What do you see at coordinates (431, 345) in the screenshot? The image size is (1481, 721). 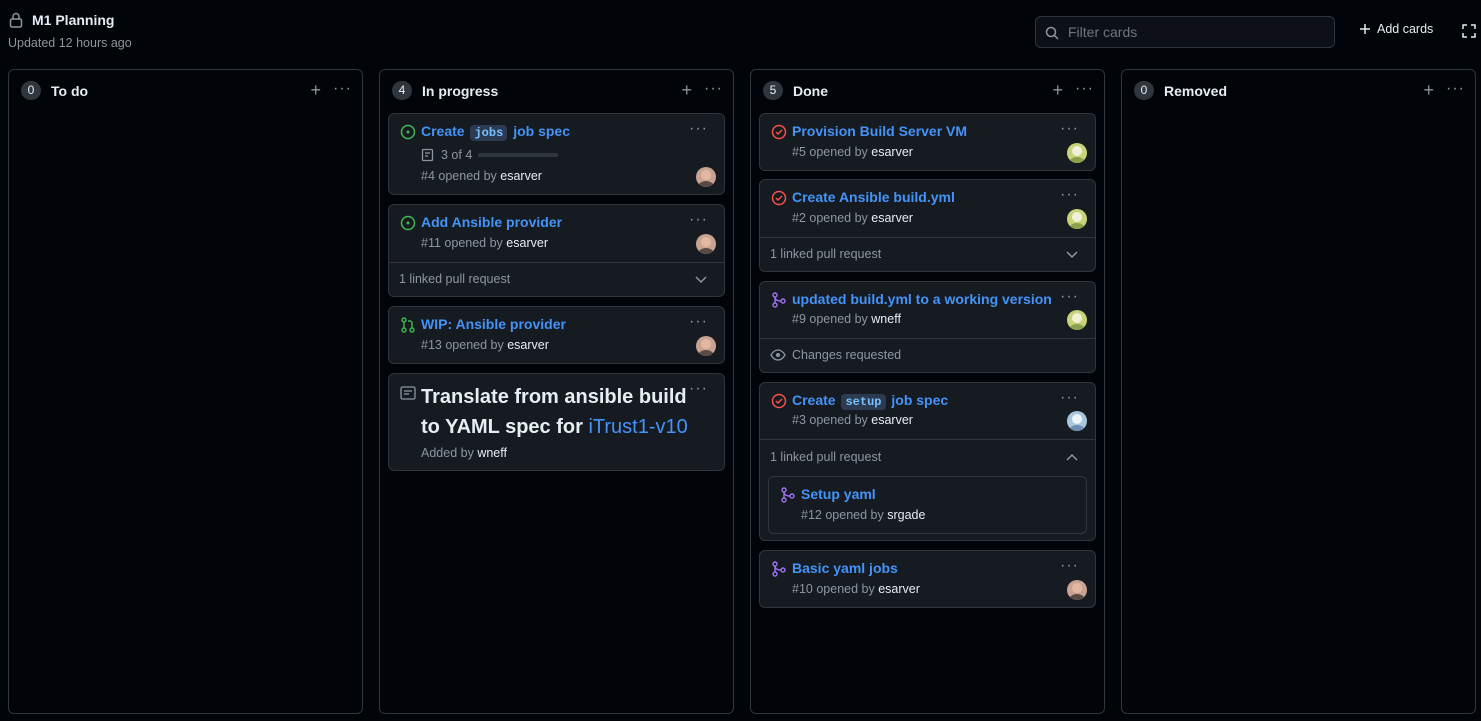 I see `issue-number: #13` at bounding box center [431, 345].